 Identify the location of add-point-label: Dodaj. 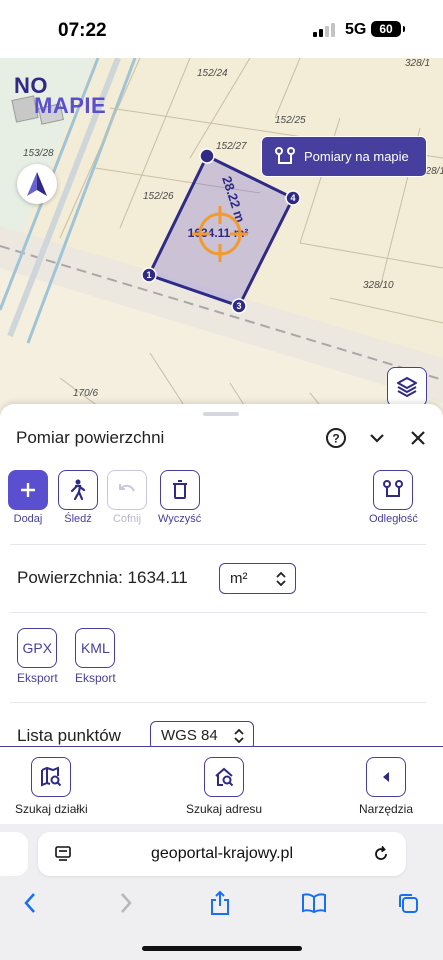
(28, 519).